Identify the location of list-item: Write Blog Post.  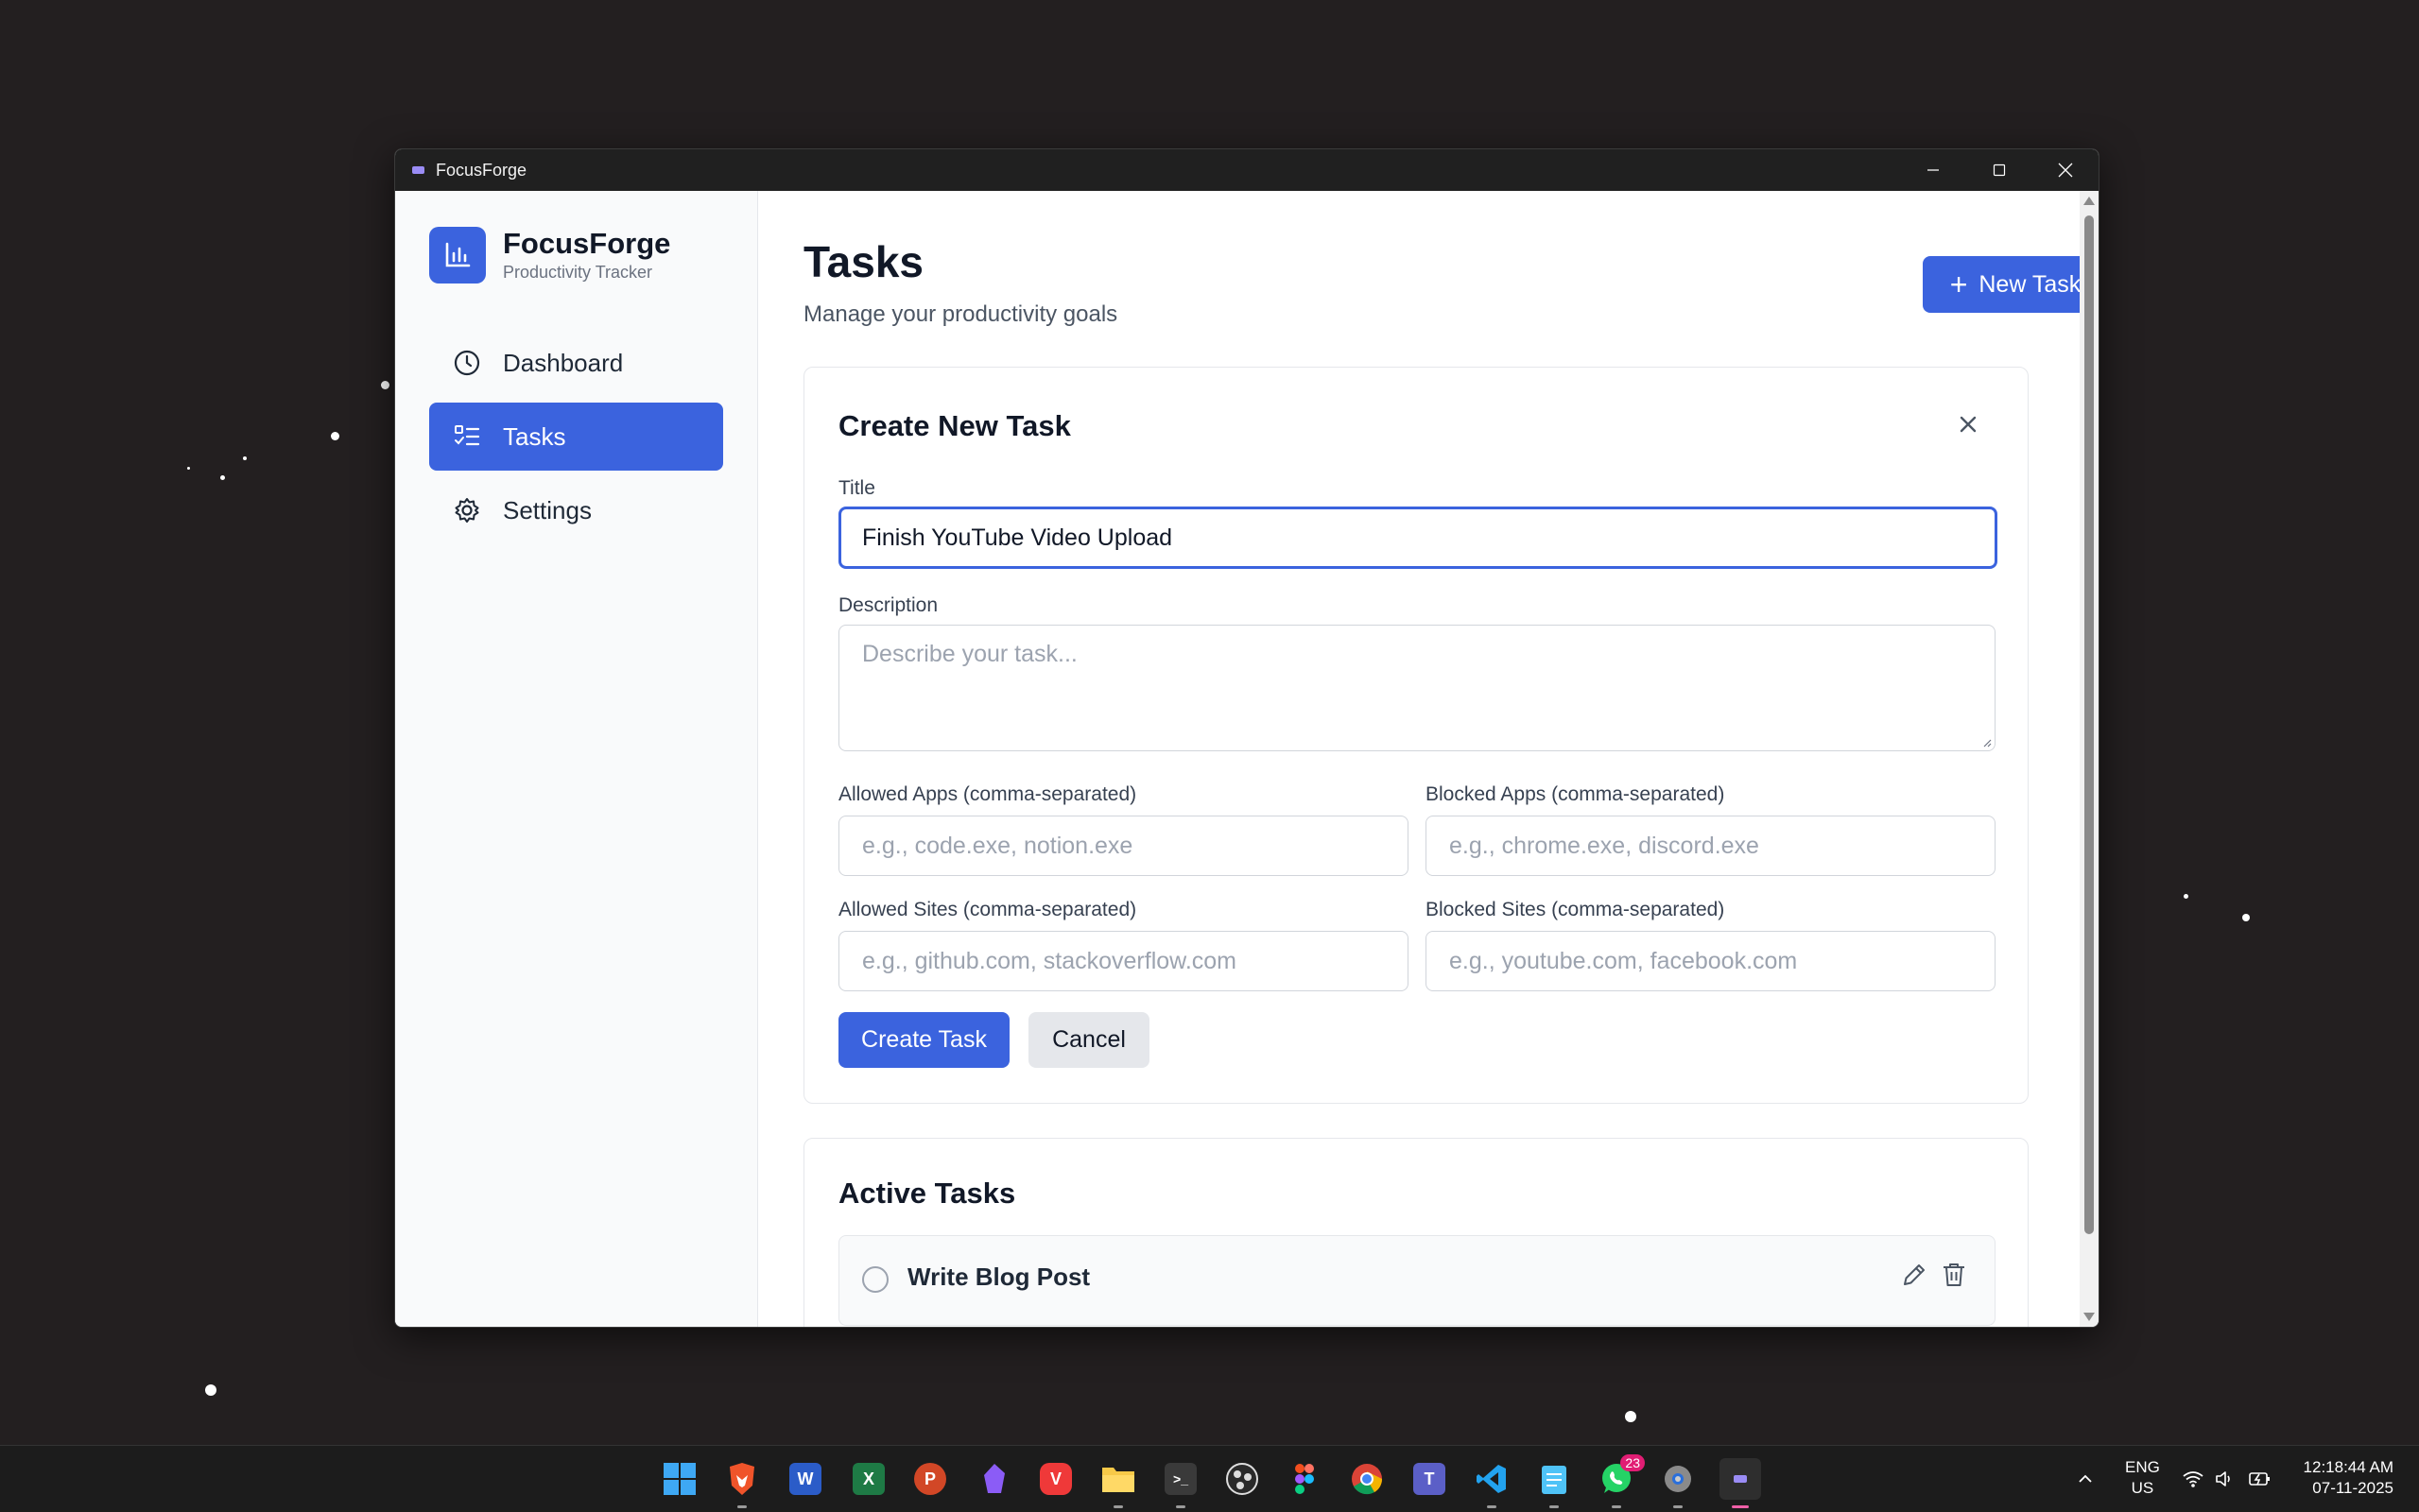
(1417, 1280).